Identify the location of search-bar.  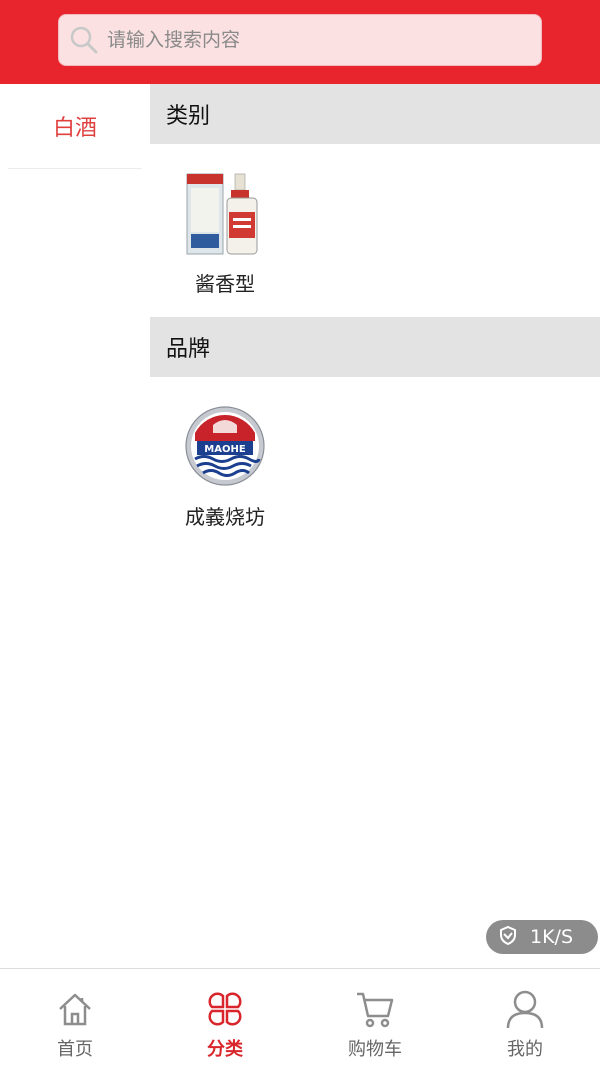
(300, 40).